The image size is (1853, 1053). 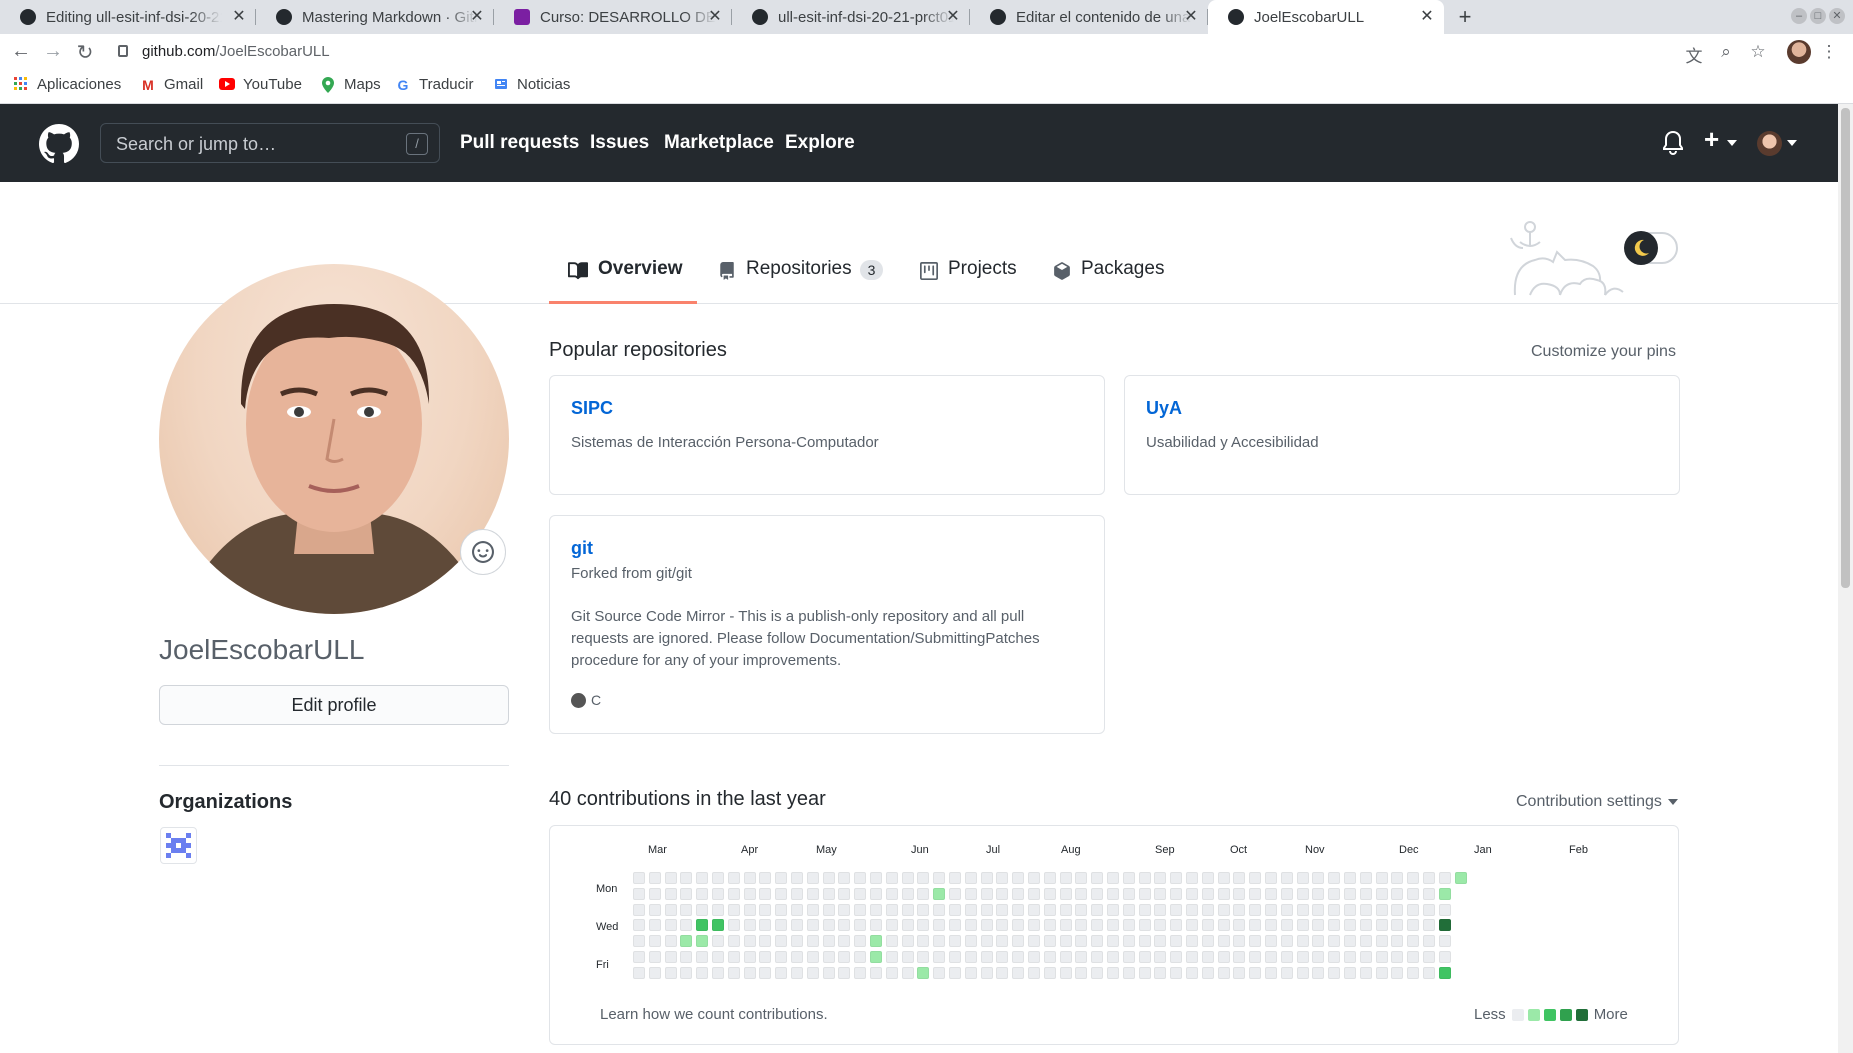 I want to click on browser-tab: Editar el contenido de una ✕, so click(x=1089, y=17).